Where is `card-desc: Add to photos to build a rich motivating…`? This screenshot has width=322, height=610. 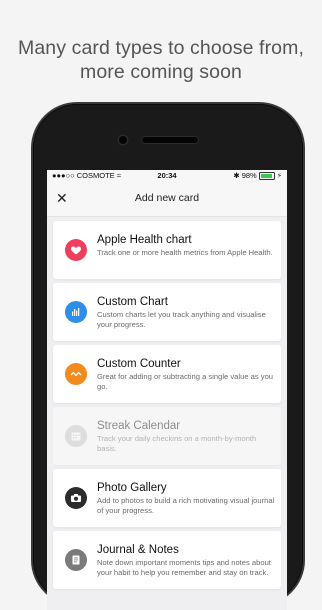 card-desc: Add to photos to build a rich motivating… is located at coordinates (186, 505).